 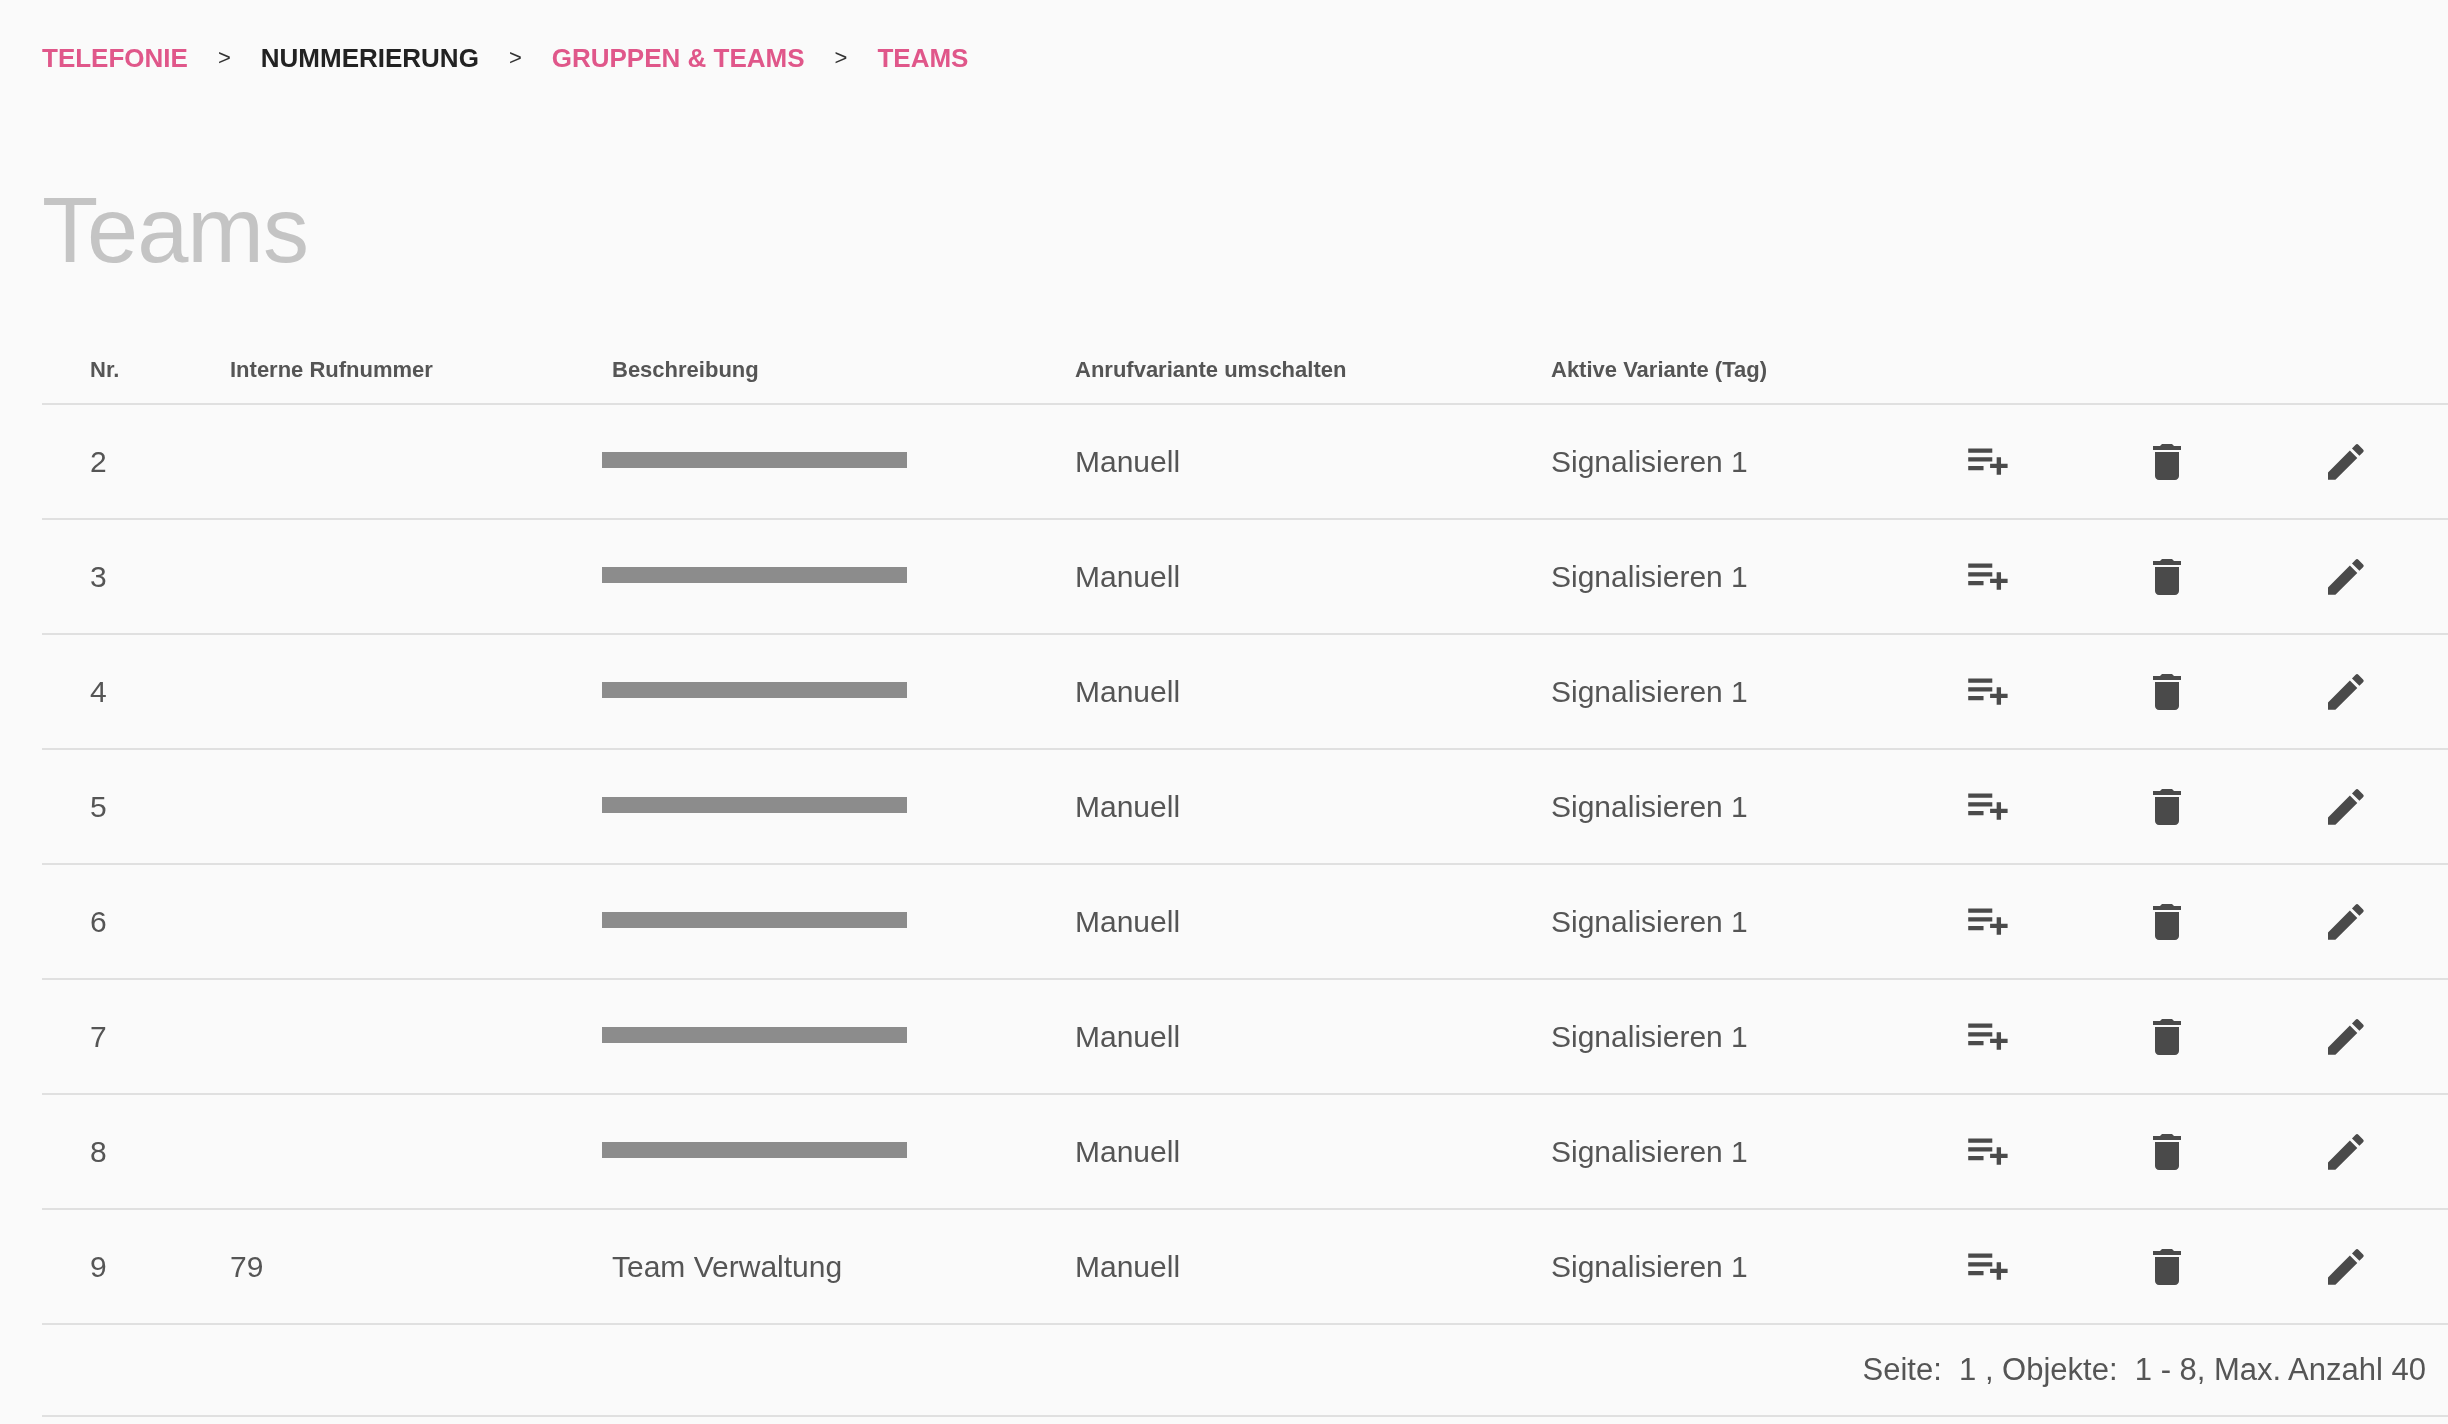 I want to click on table-cell: 8, so click(x=98, y=1151).